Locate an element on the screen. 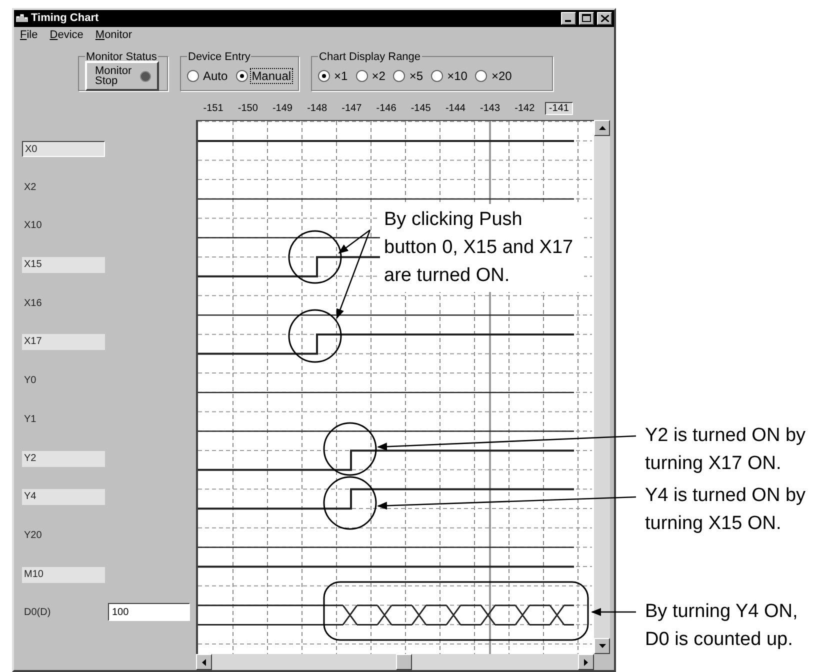  scroll-thumb is located at coordinates (404, 662).